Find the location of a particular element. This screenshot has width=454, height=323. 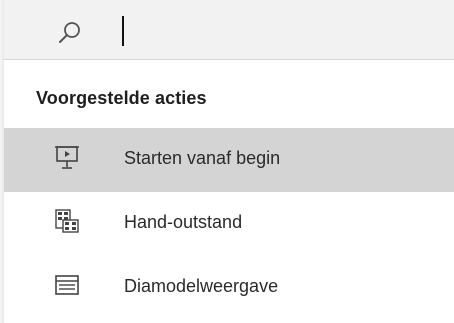

action-label: Hand-outstand is located at coordinates (183, 222).